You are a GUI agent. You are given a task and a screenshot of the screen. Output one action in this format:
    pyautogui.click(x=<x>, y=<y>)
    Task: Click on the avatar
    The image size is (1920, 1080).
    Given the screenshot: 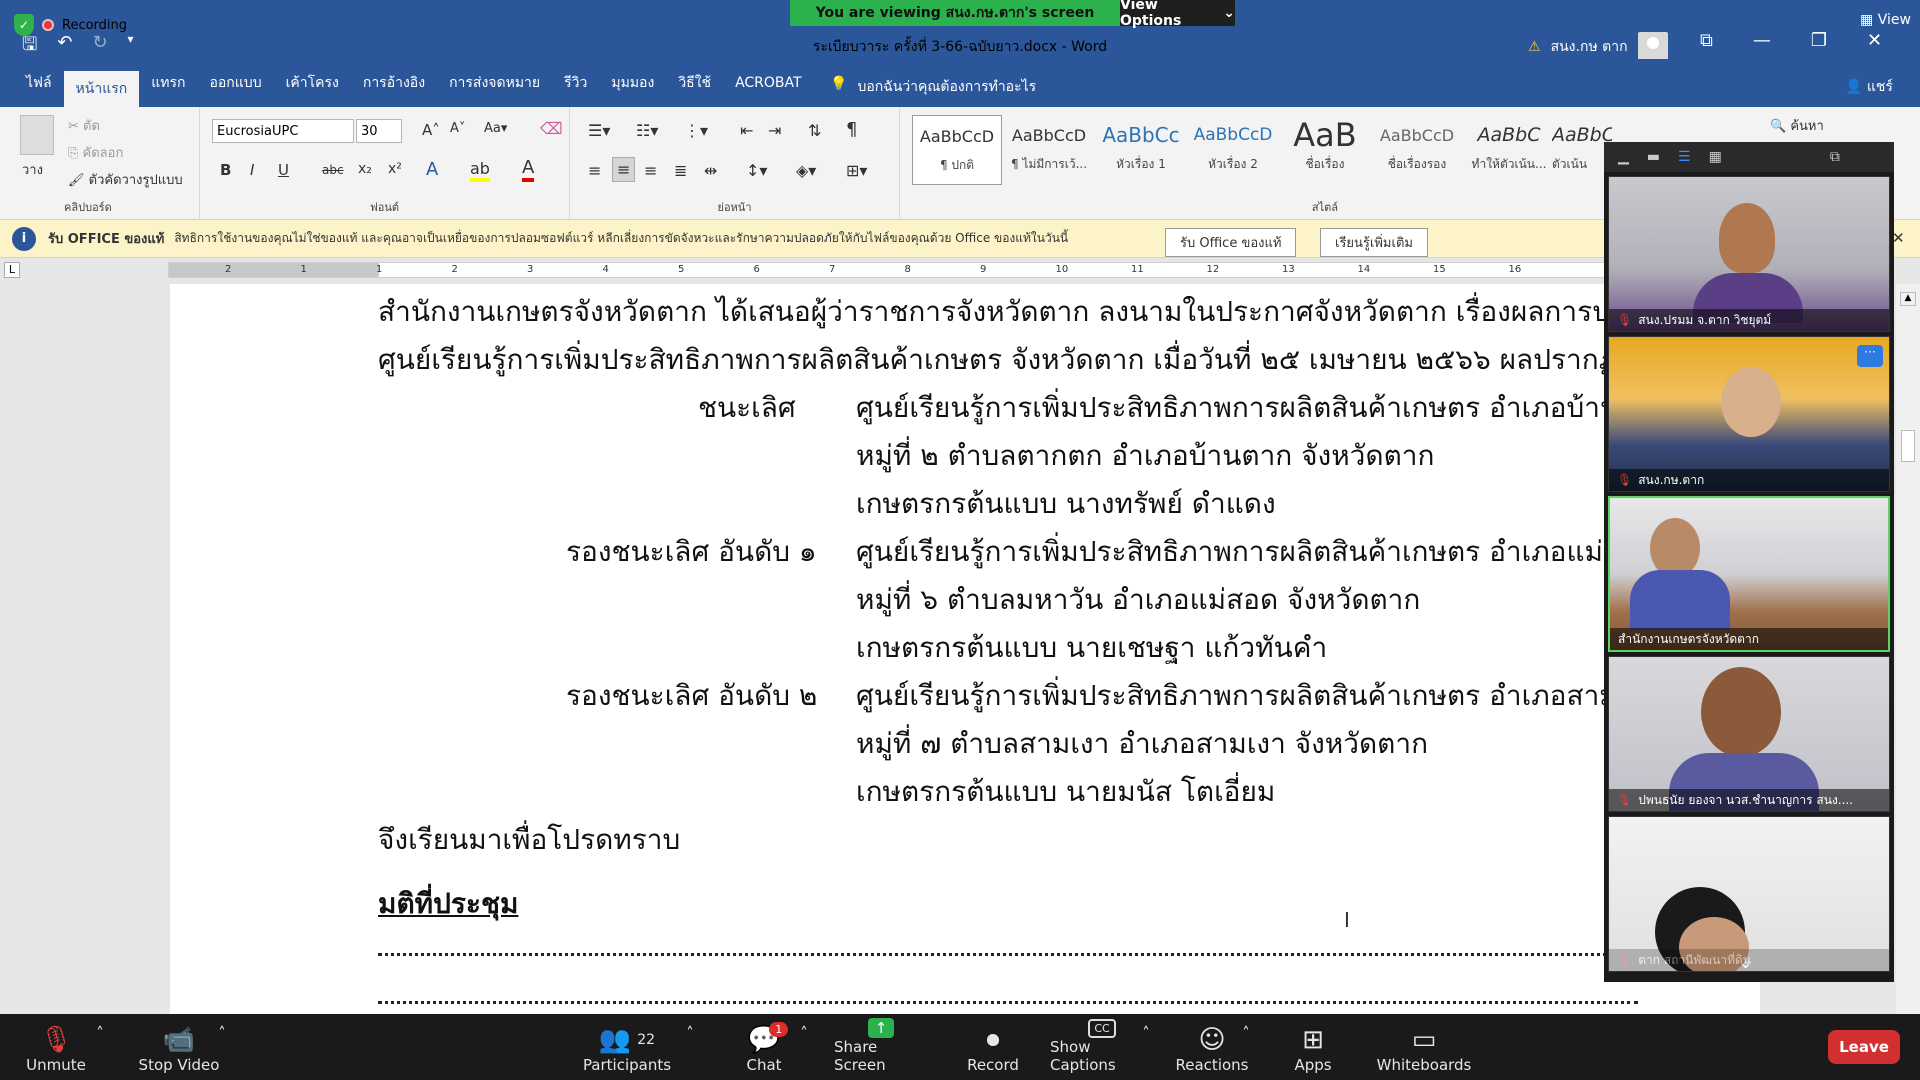 What is the action you would take?
    pyautogui.click(x=1652, y=47)
    